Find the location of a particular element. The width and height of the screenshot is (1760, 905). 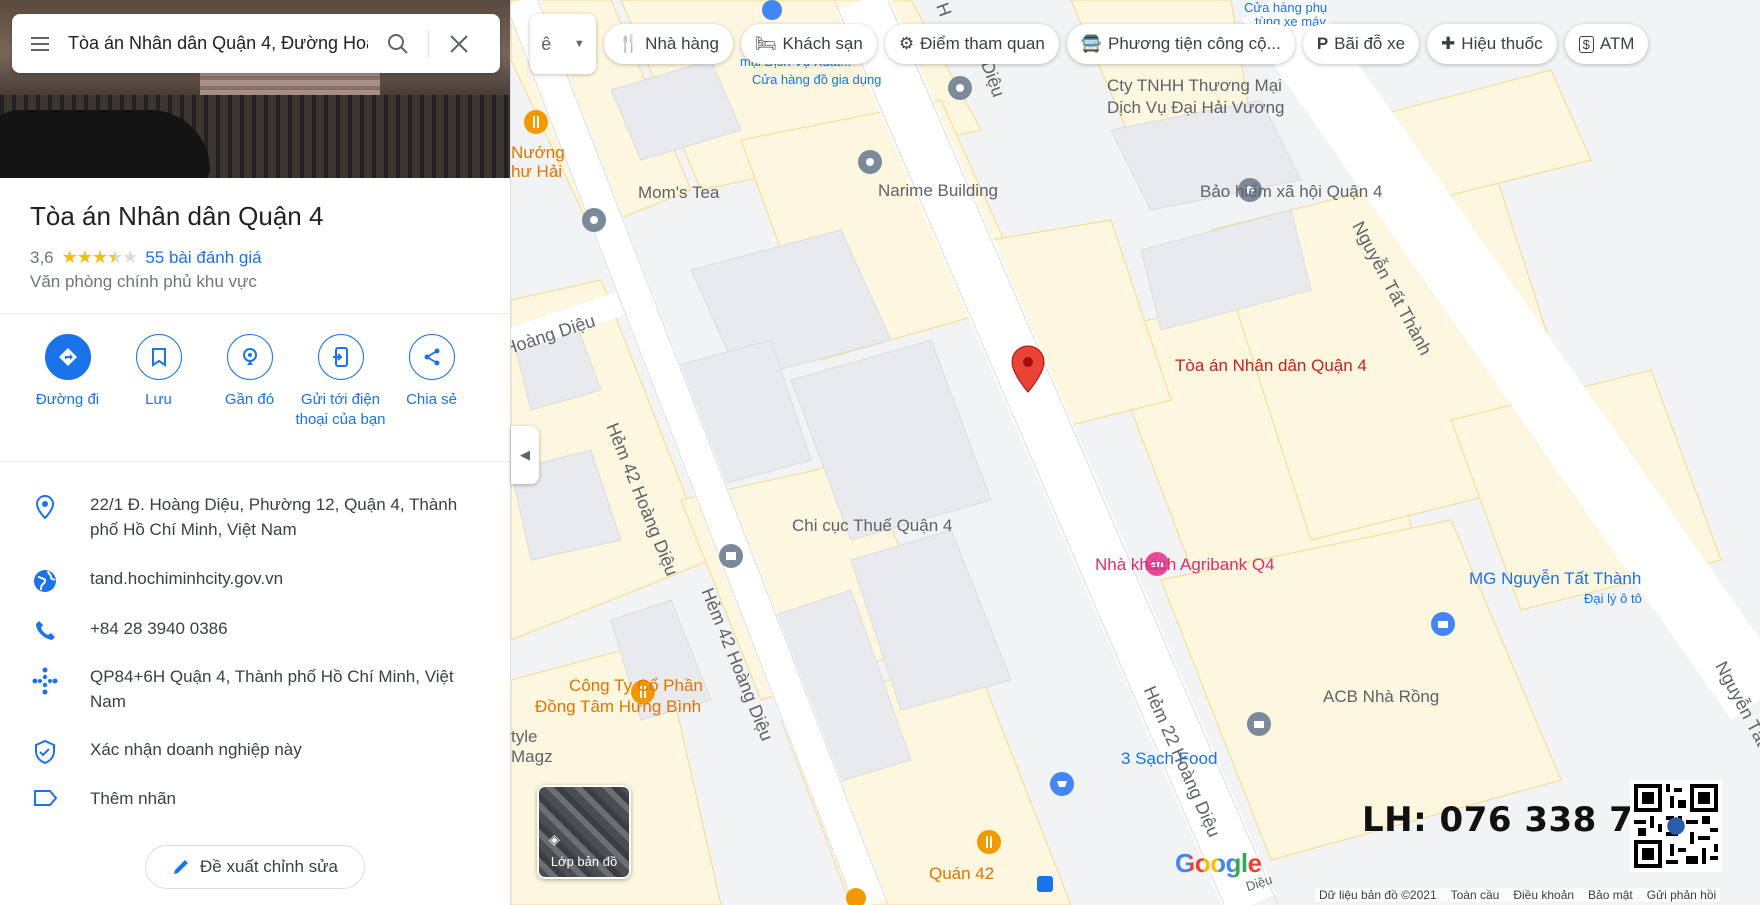

attraction-icon: ⚙ is located at coordinates (906, 43).